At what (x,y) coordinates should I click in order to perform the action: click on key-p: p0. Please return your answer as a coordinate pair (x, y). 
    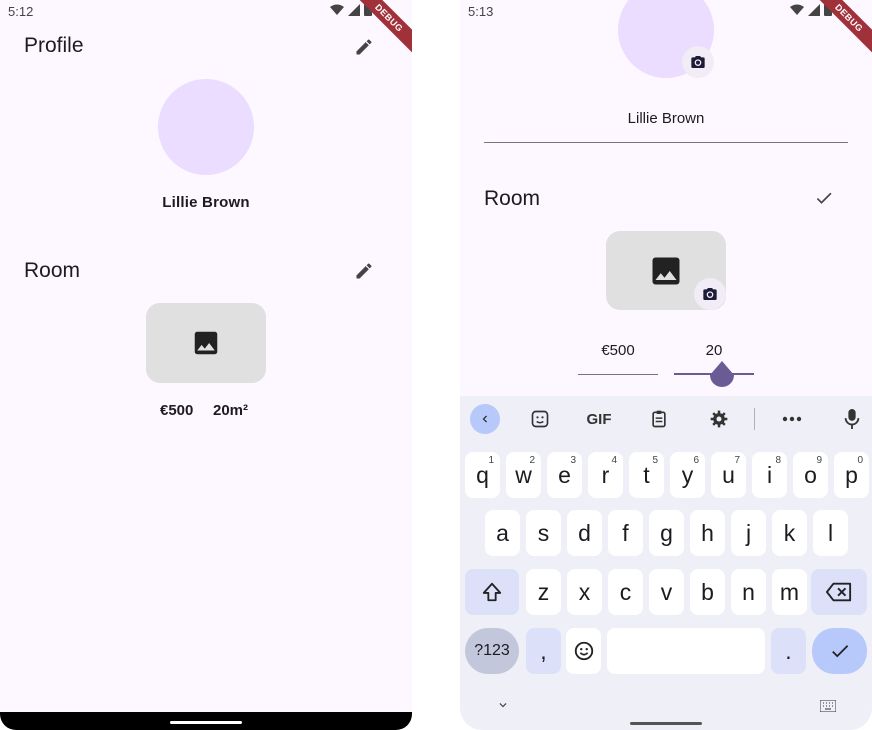
    Looking at the image, I should click on (851, 475).